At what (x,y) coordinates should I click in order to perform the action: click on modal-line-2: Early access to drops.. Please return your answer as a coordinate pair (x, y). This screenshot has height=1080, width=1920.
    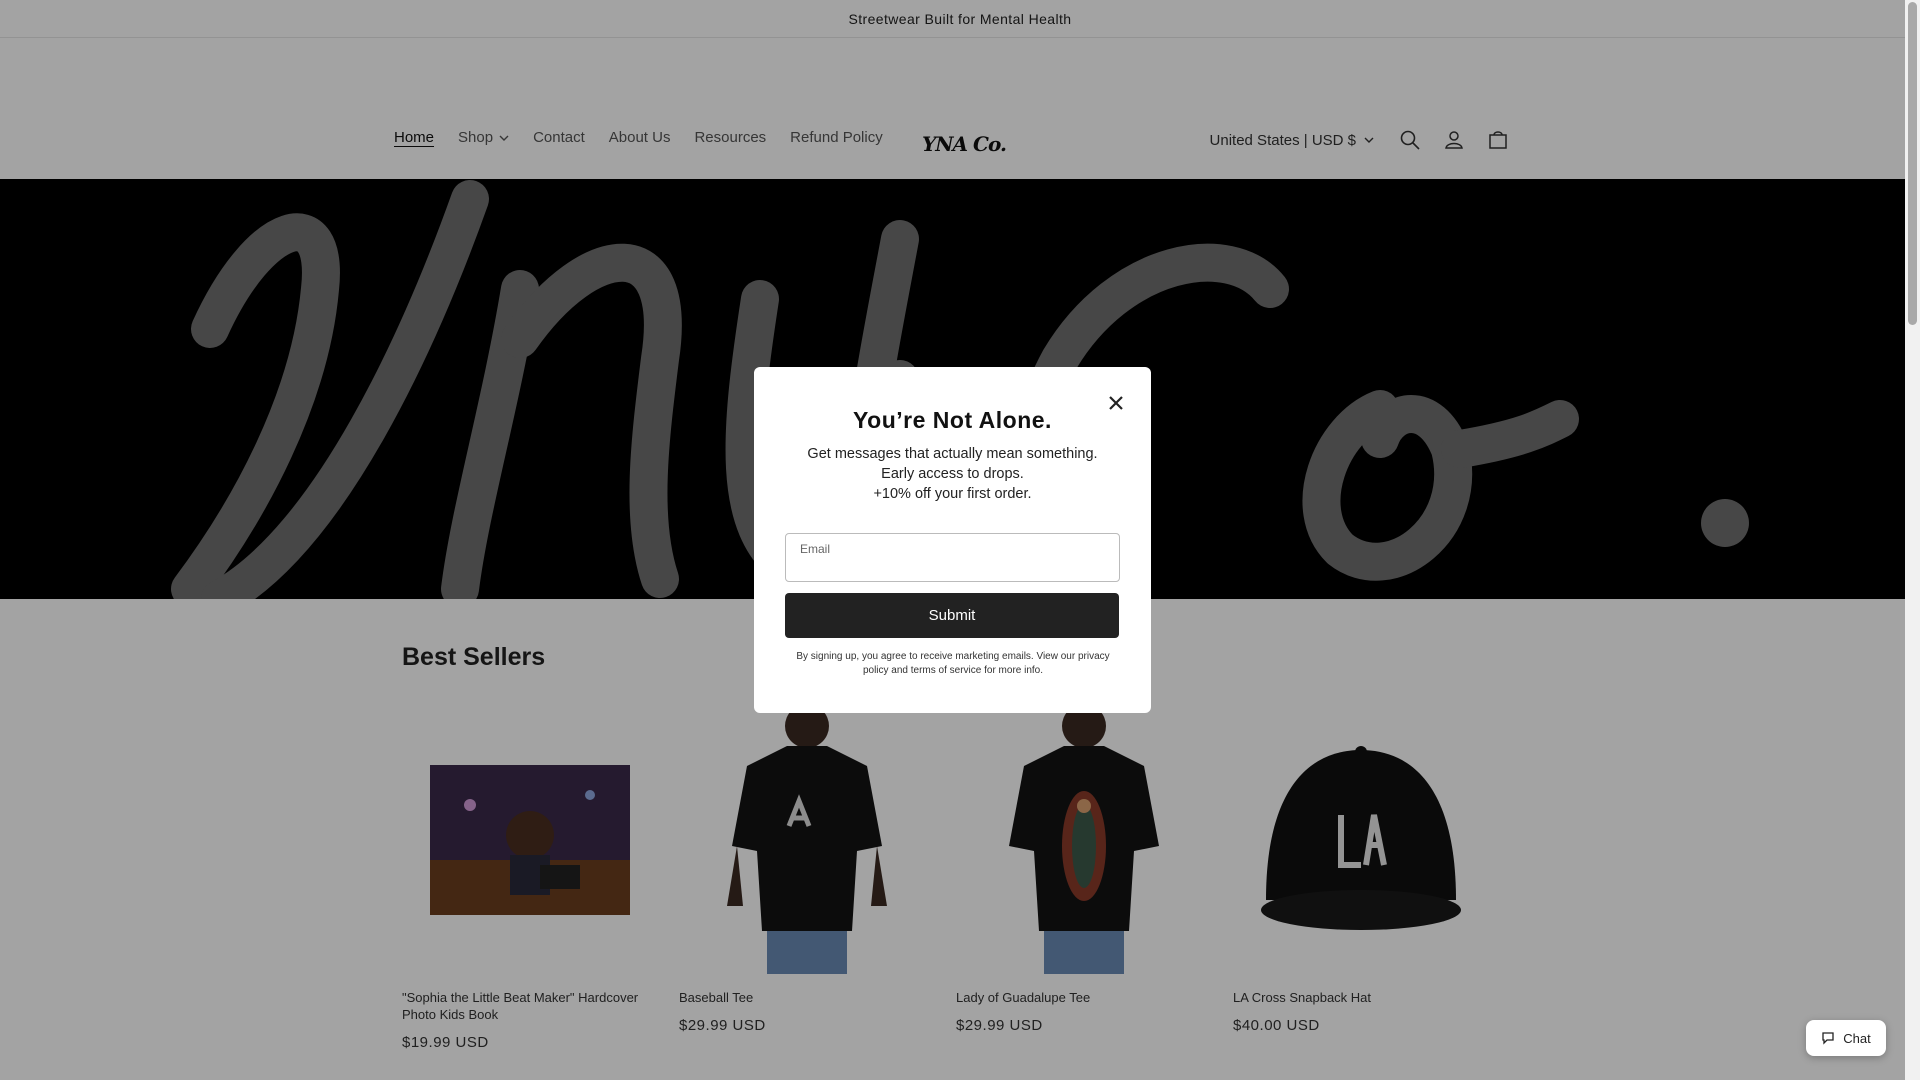
    Looking at the image, I should click on (952, 474).